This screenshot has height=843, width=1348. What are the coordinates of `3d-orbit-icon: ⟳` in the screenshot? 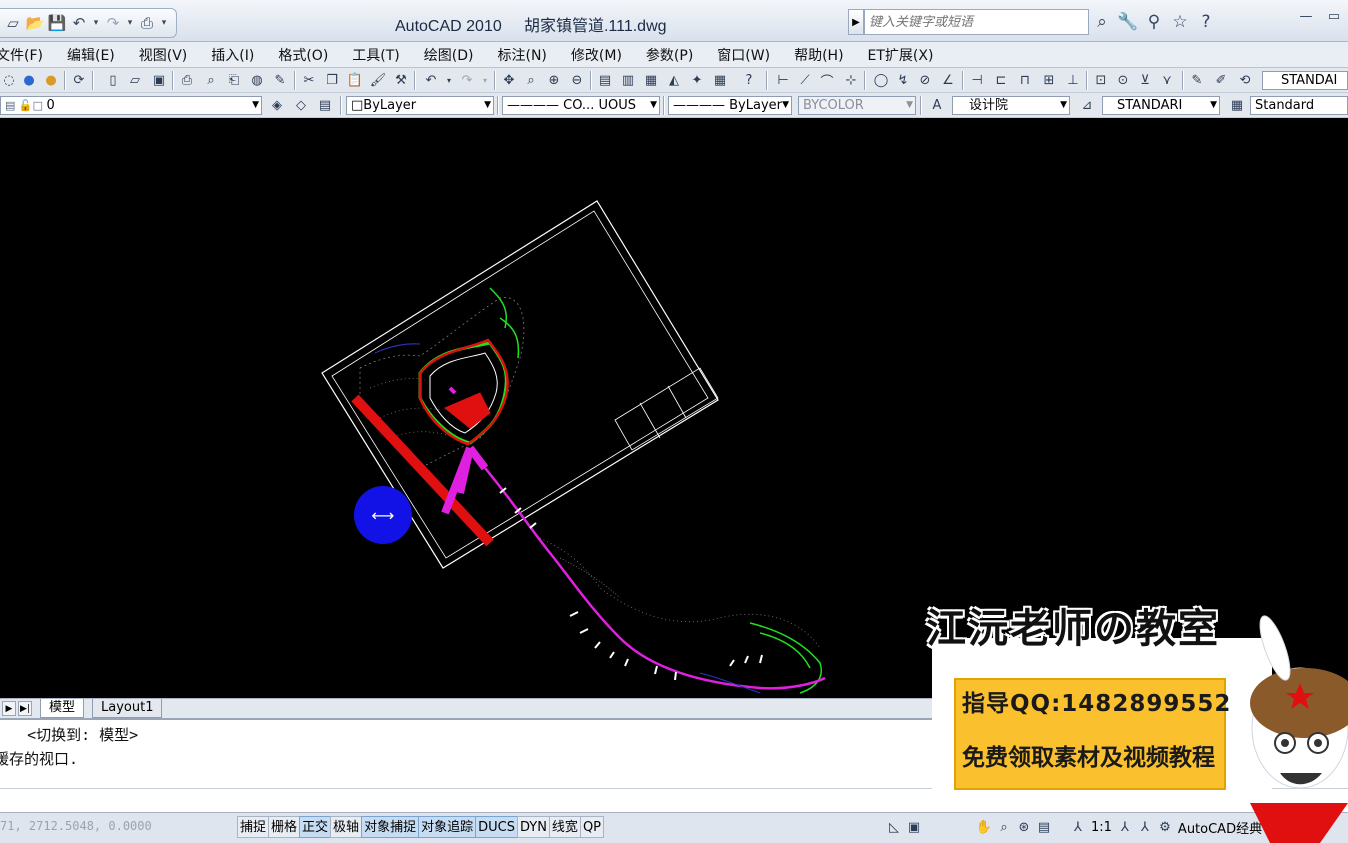 It's located at (79, 80).